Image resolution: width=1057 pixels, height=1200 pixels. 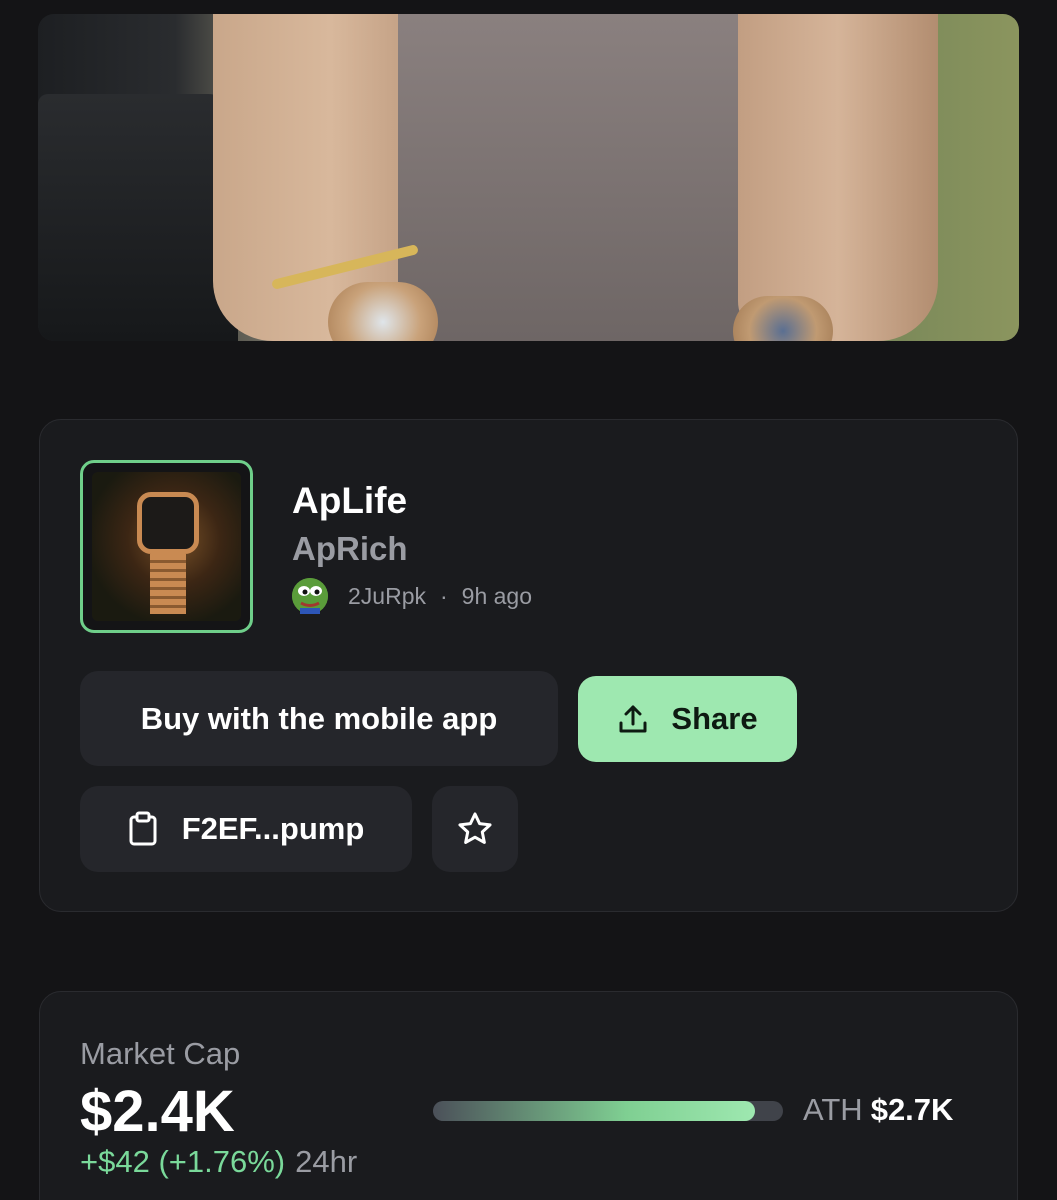 What do you see at coordinates (387, 596) in the screenshot?
I see `creator-handle: 2JuRpk` at bounding box center [387, 596].